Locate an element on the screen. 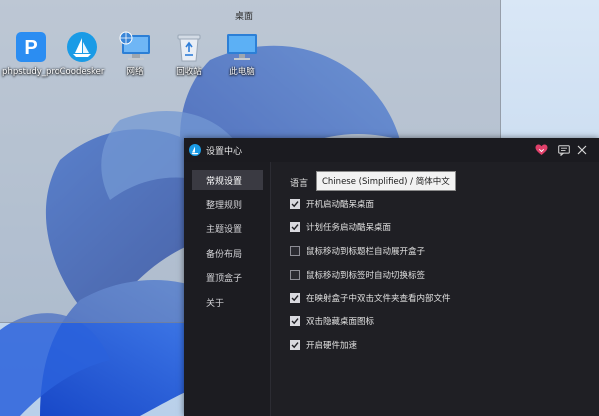  desktop-icon-label: 网络 is located at coordinates (135, 72).